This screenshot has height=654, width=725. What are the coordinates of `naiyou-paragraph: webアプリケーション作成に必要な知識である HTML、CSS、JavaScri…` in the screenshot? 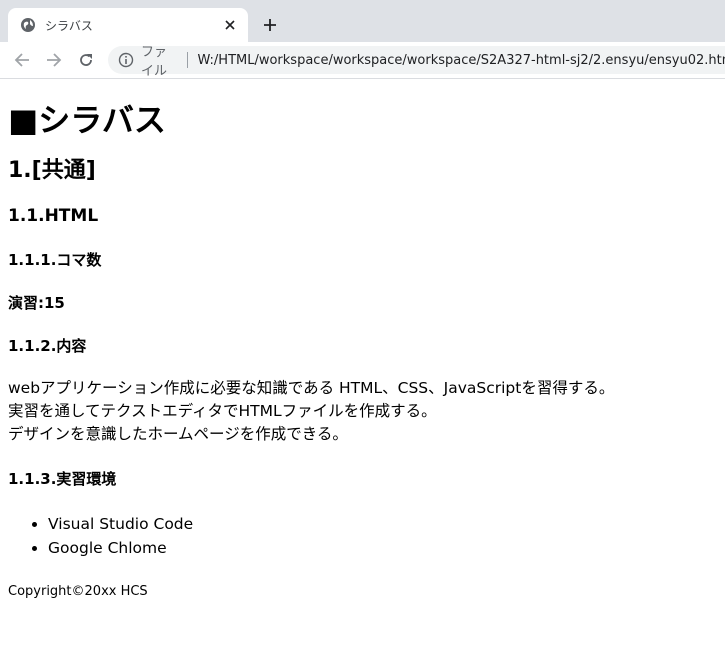 It's located at (363, 411).